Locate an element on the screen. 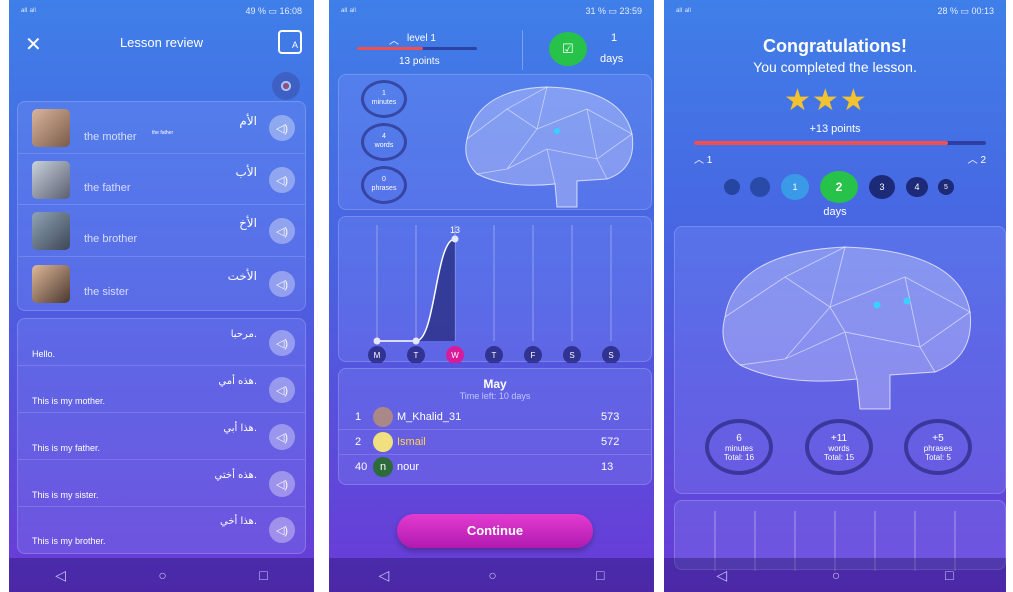  sentence-english: This is my father. is located at coordinates (66, 448).